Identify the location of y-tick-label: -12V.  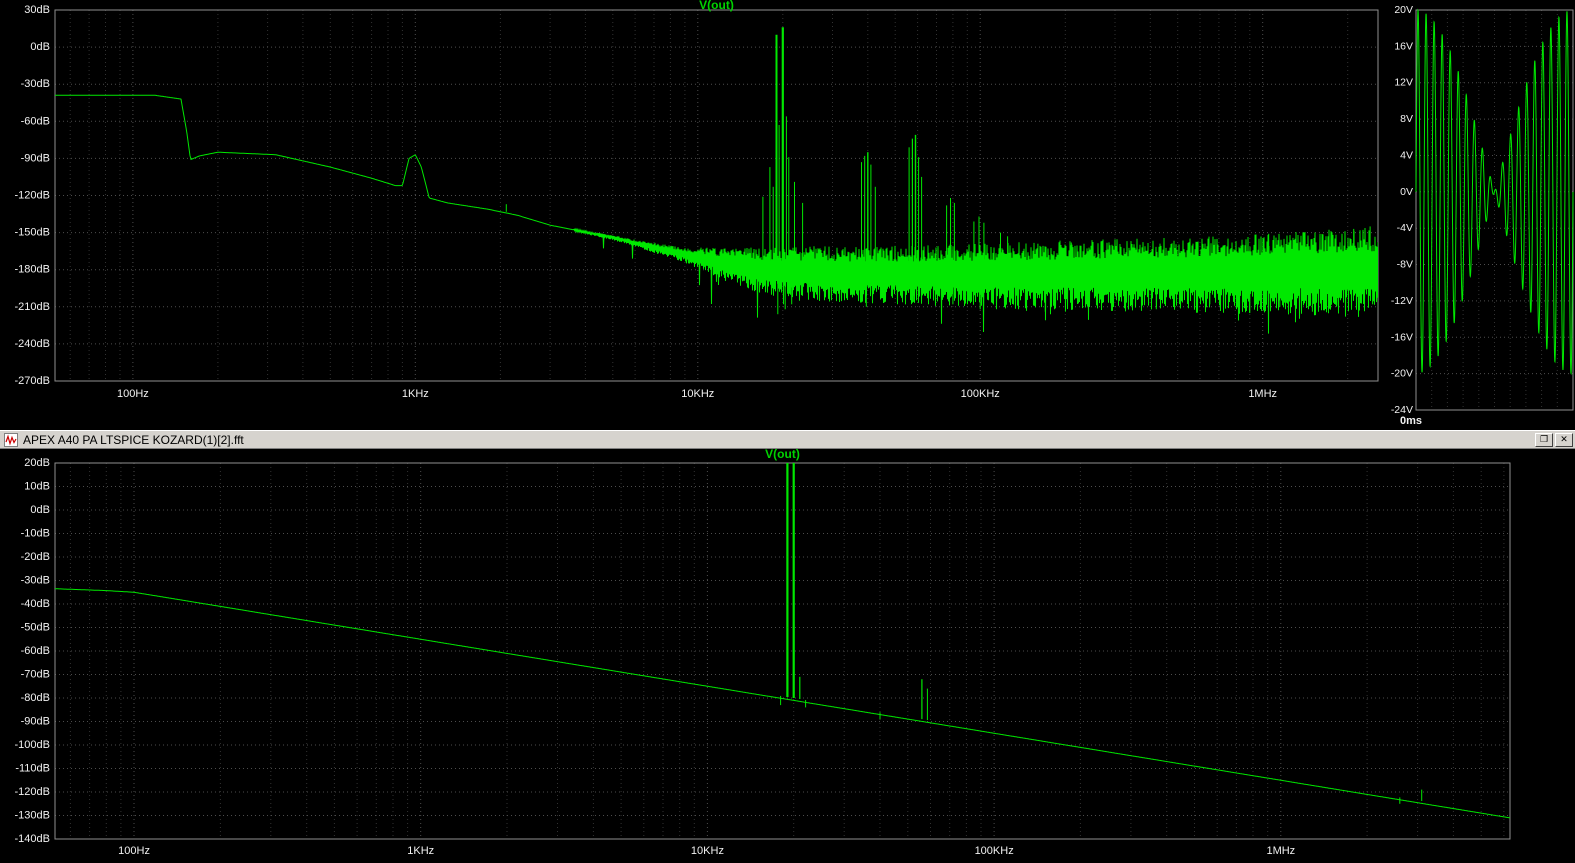
(1402, 301).